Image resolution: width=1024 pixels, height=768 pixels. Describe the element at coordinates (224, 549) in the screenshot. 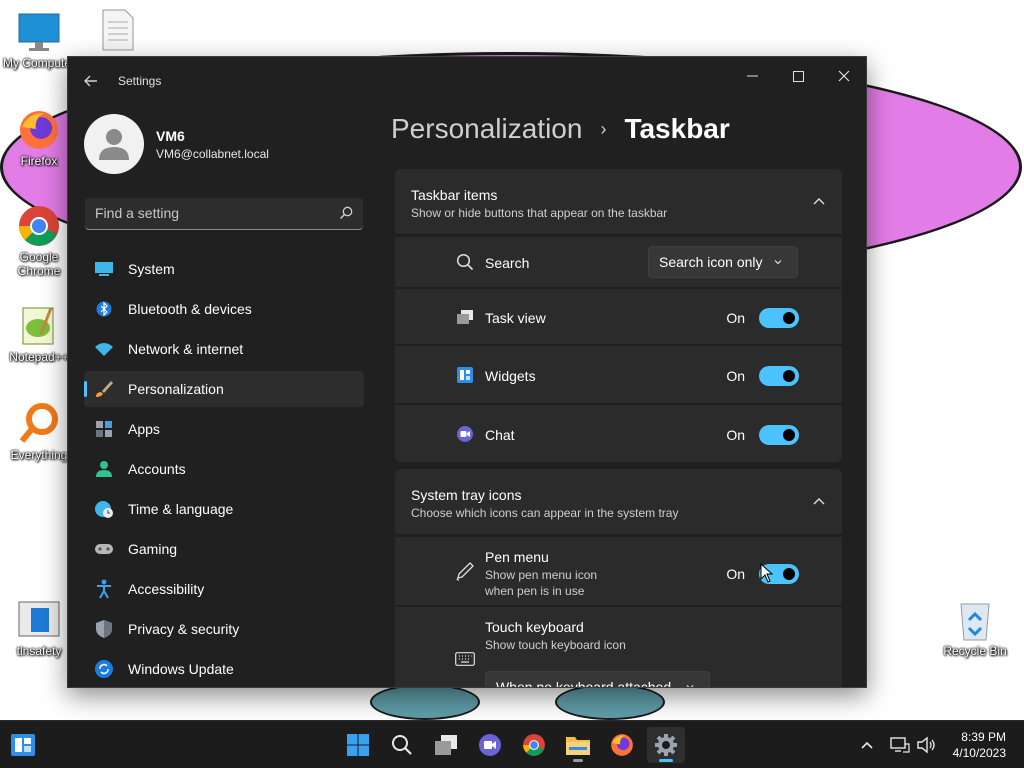

I see `sidebar-item-gaming: Gaming` at that location.